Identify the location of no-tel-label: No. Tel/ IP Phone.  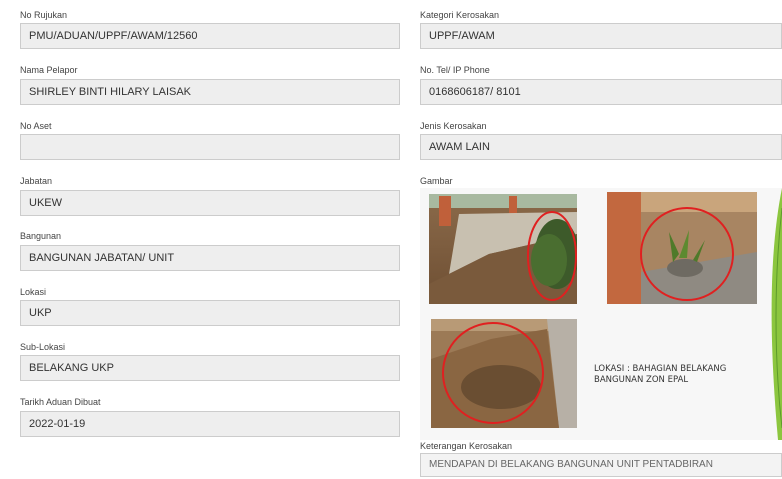
(455, 70).